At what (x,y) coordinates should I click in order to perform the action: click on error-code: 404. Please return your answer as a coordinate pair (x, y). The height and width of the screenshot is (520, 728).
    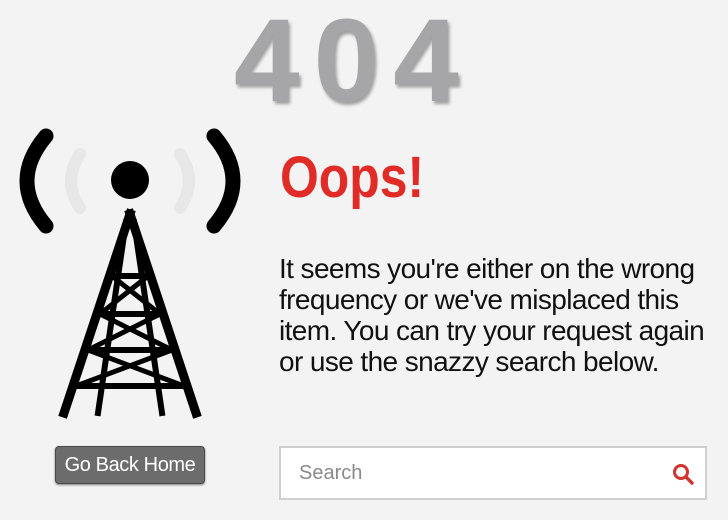
    Looking at the image, I should click on (353, 63).